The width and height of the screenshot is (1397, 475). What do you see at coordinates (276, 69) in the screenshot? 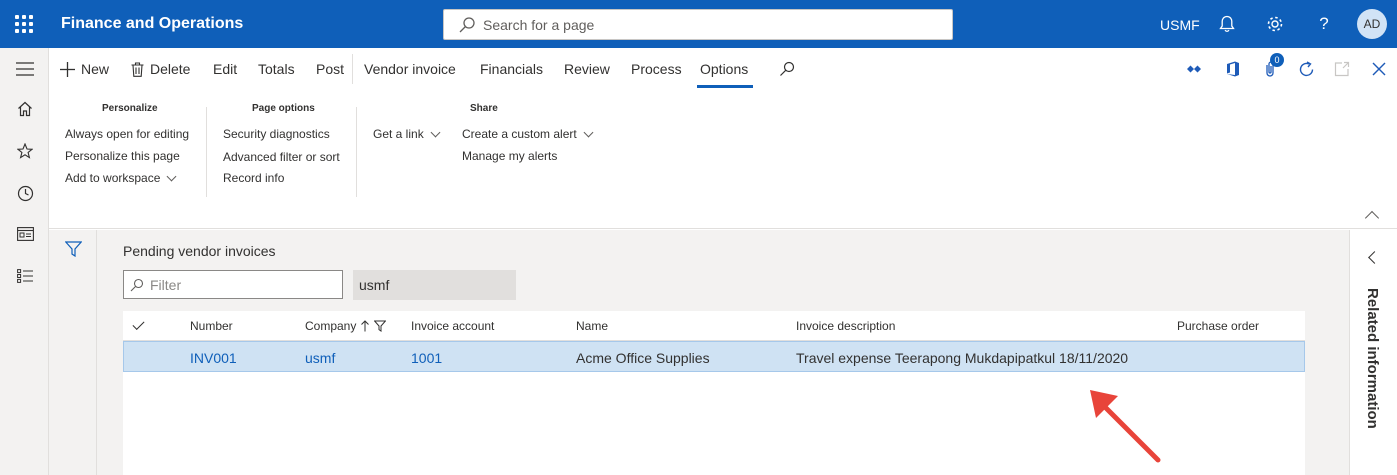
I see `totals-button: Totals` at bounding box center [276, 69].